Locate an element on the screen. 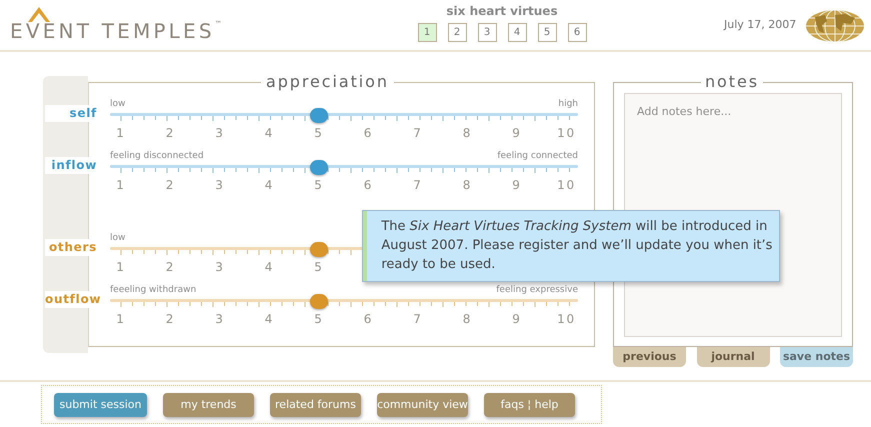 The width and height of the screenshot is (871, 427). panel-title: appreciation is located at coordinates (327, 82).